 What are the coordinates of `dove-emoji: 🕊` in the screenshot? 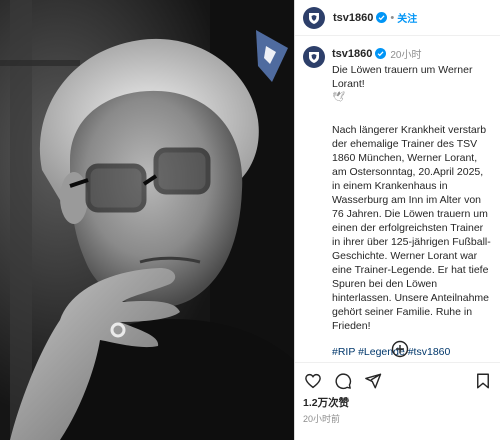 It's located at (338, 97).